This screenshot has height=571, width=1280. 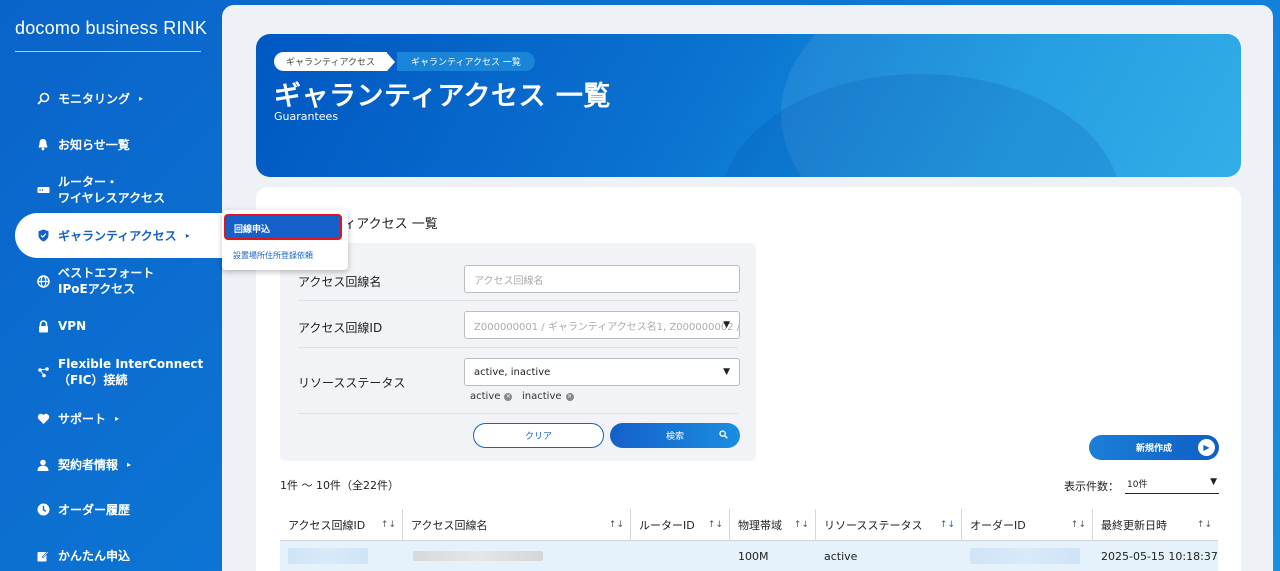 I want to click on page-size-value: 10件, so click(x=1137, y=485).